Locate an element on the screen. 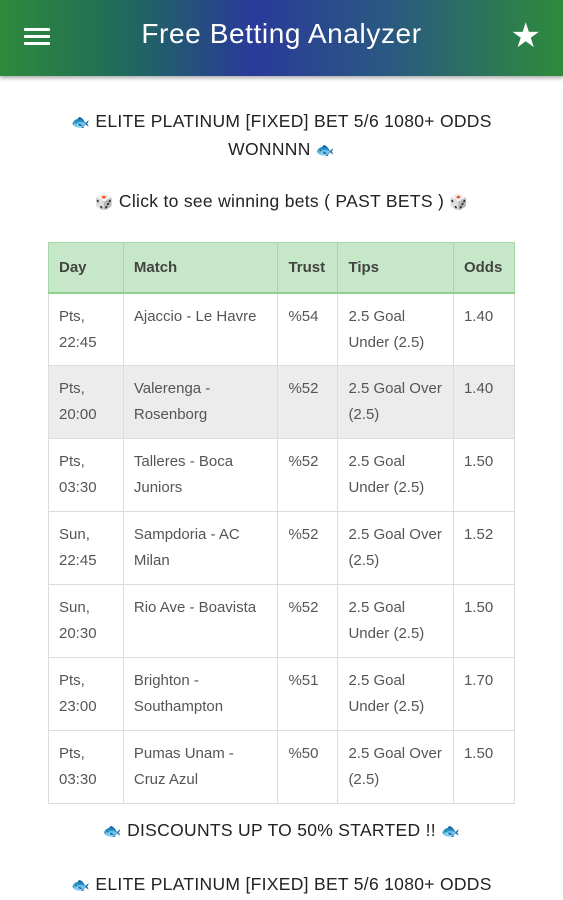  cell-day: Pts, 23:00 is located at coordinates (86, 694).